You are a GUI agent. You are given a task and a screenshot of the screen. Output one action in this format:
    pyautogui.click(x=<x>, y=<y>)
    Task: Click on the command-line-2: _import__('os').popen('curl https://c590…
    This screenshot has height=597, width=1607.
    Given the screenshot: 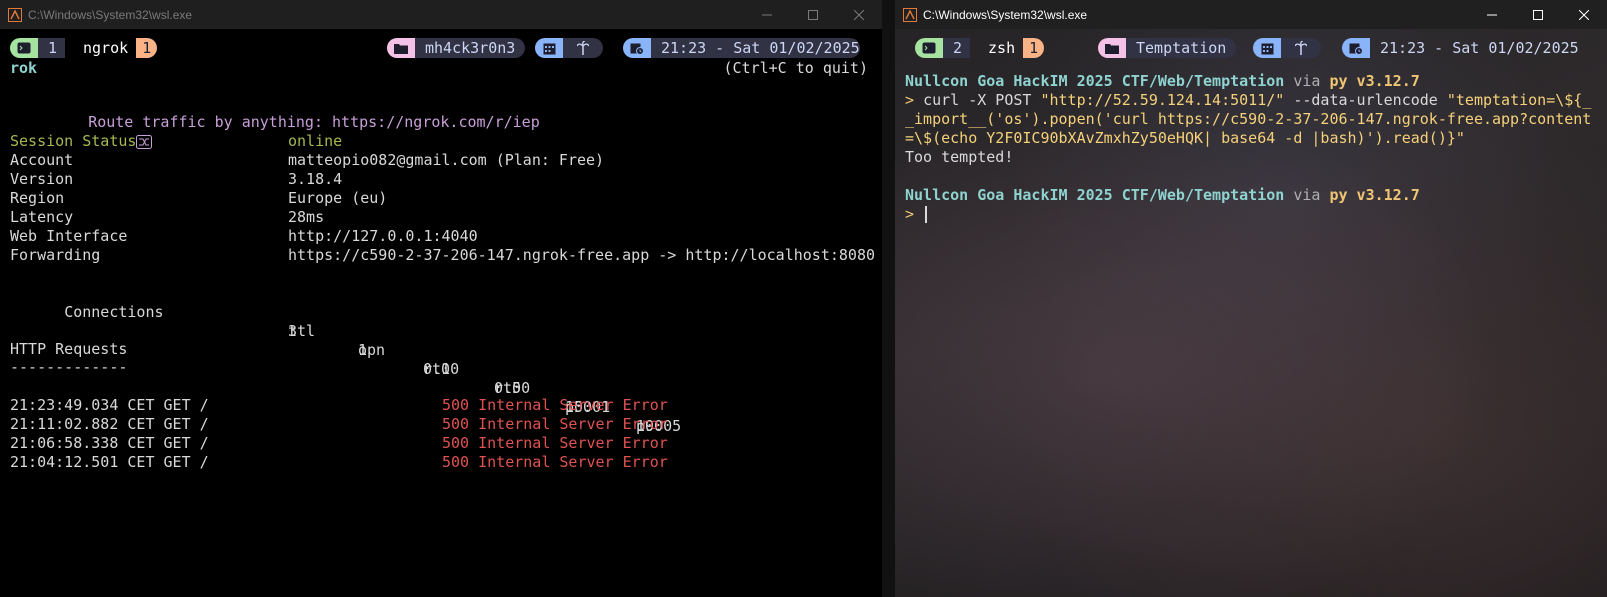 What is the action you would take?
    pyautogui.click(x=1248, y=119)
    